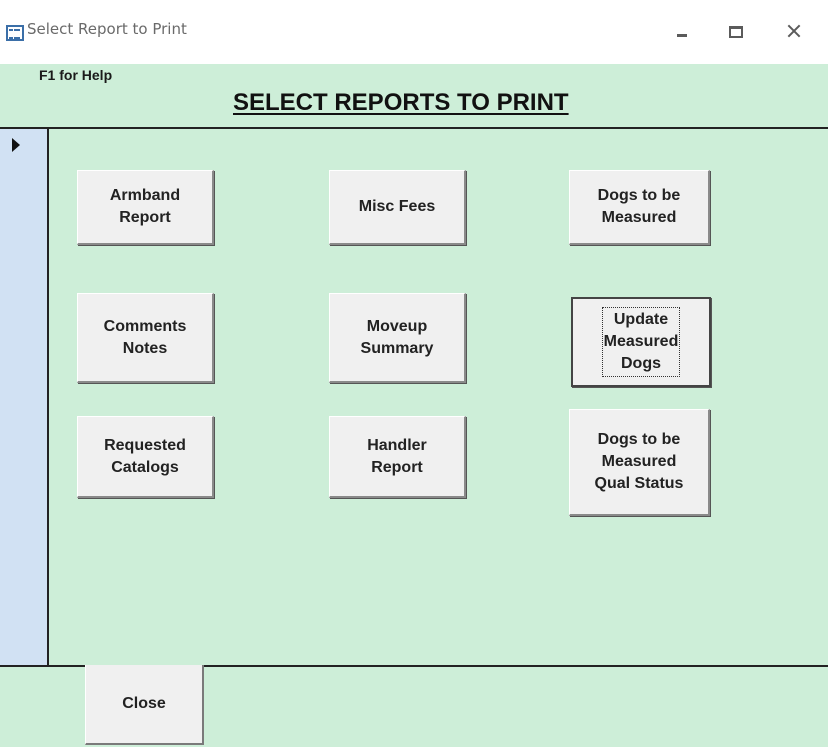 The width and height of the screenshot is (828, 747). What do you see at coordinates (16, 145) in the screenshot?
I see `current-record-arrow-icon` at bounding box center [16, 145].